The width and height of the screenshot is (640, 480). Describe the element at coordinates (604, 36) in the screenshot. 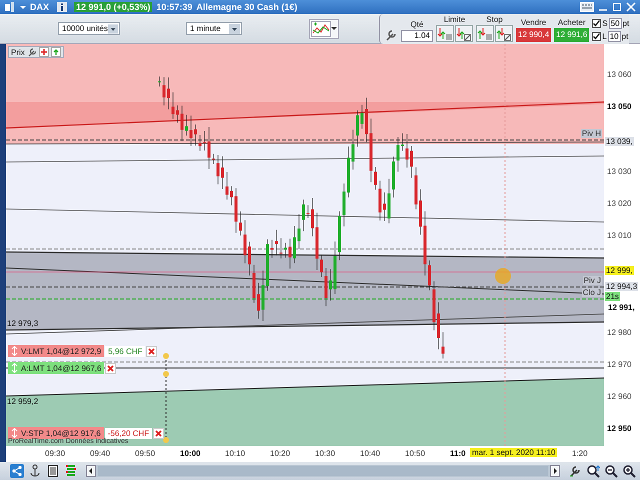

I see `check-label: L` at that location.